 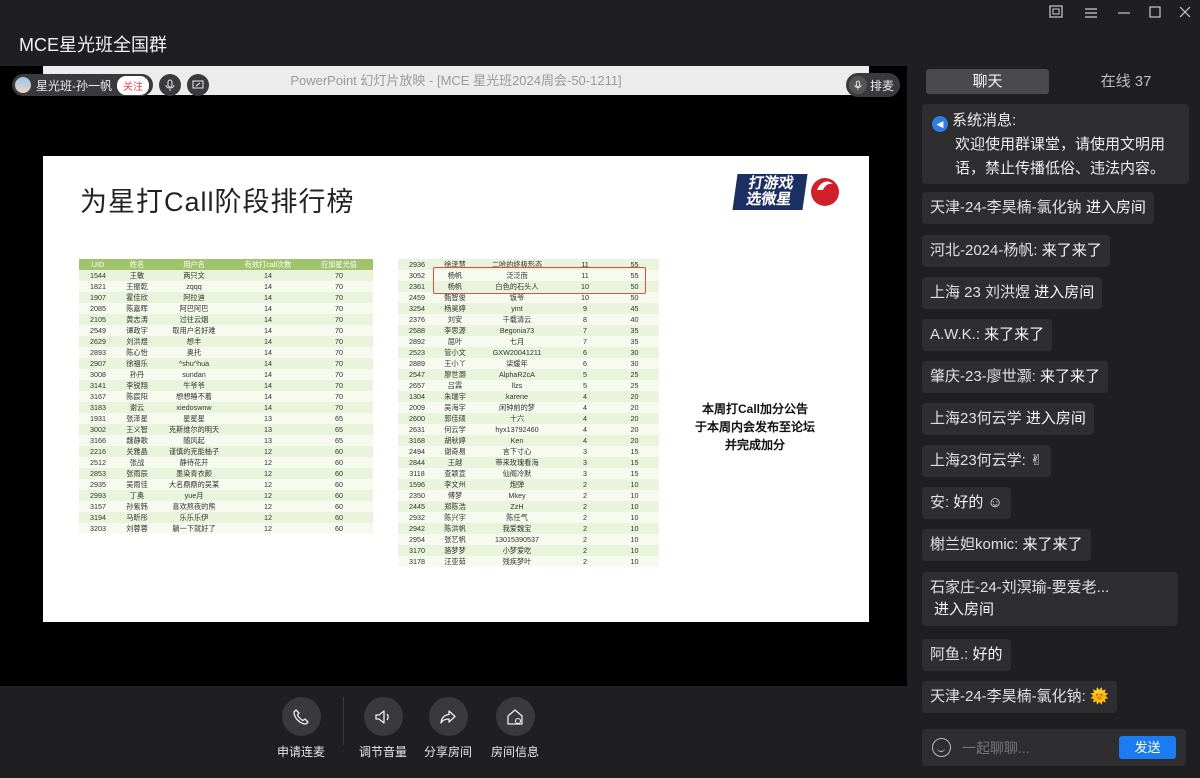 I want to click on queue-label: 排麦, so click(x=882, y=85).